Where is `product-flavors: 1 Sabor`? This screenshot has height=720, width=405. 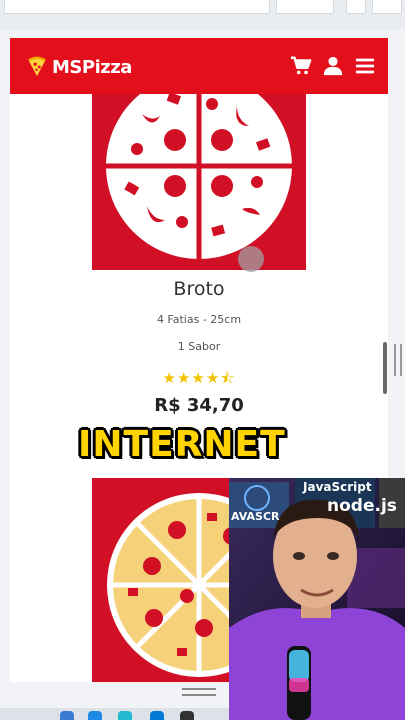
product-flavors: 1 Sabor is located at coordinates (199, 346).